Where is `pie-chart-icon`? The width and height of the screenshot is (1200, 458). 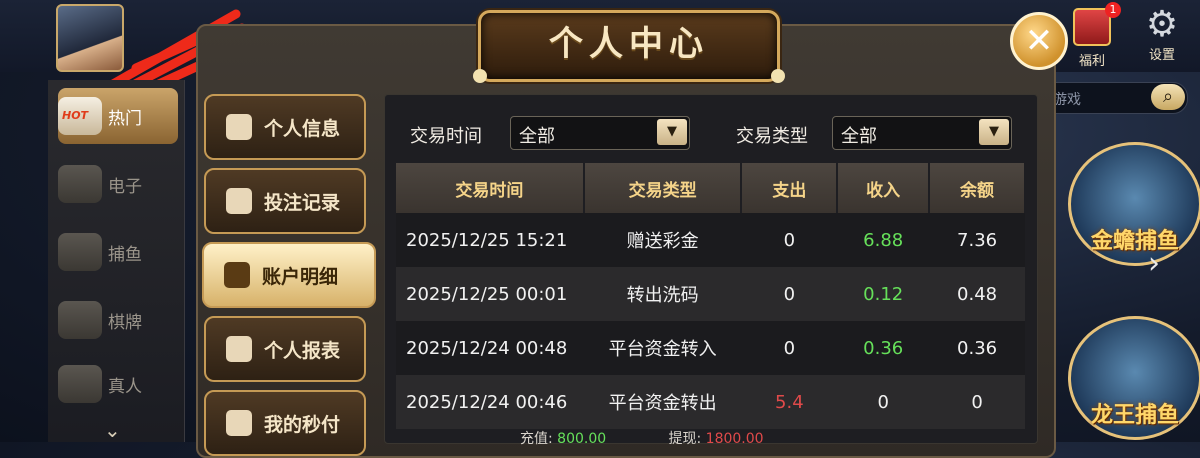 pie-chart-icon is located at coordinates (239, 349).